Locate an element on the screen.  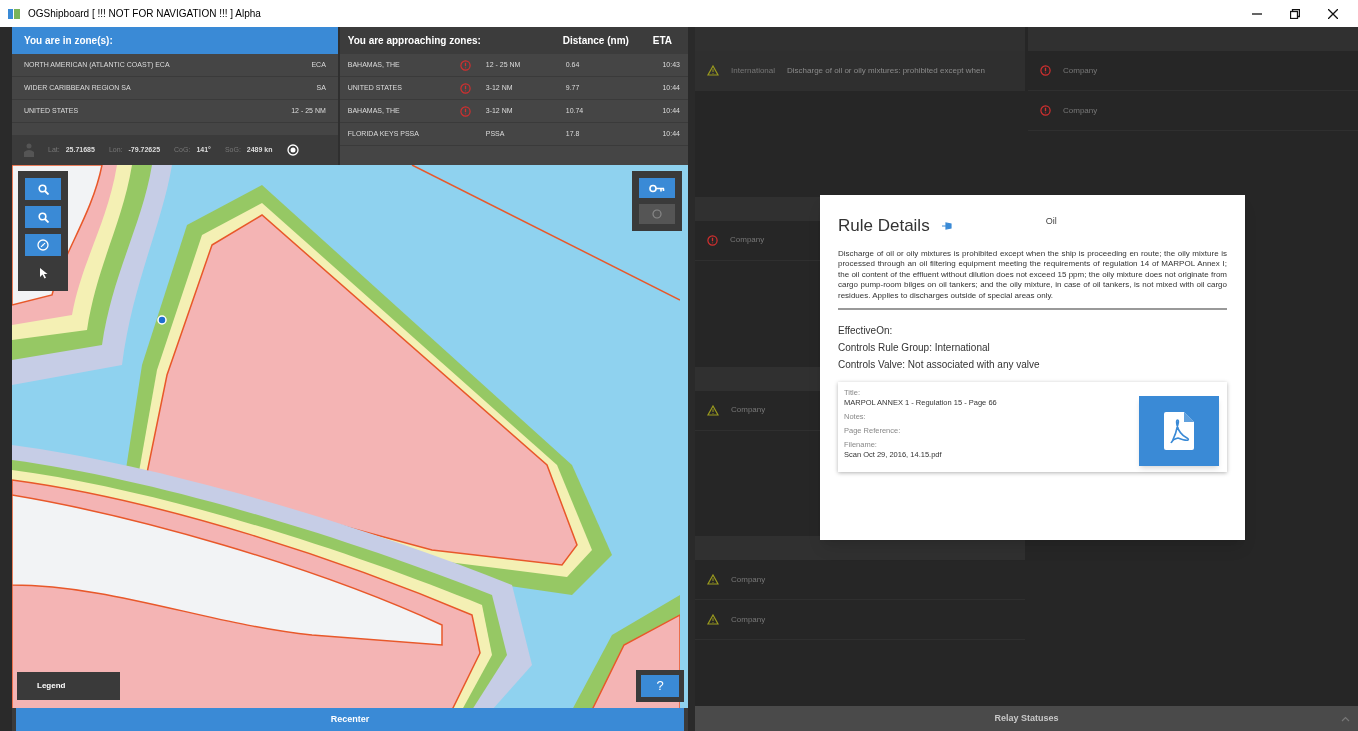
zoom-in-button is located at coordinates (43, 189).